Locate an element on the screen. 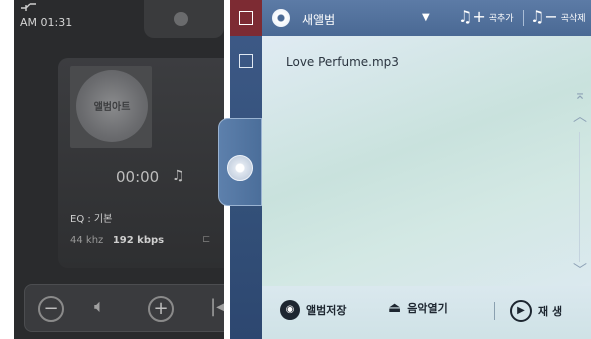 The width and height of the screenshot is (591, 339). scroll-down-icon: ﹀ is located at coordinates (580, 271).